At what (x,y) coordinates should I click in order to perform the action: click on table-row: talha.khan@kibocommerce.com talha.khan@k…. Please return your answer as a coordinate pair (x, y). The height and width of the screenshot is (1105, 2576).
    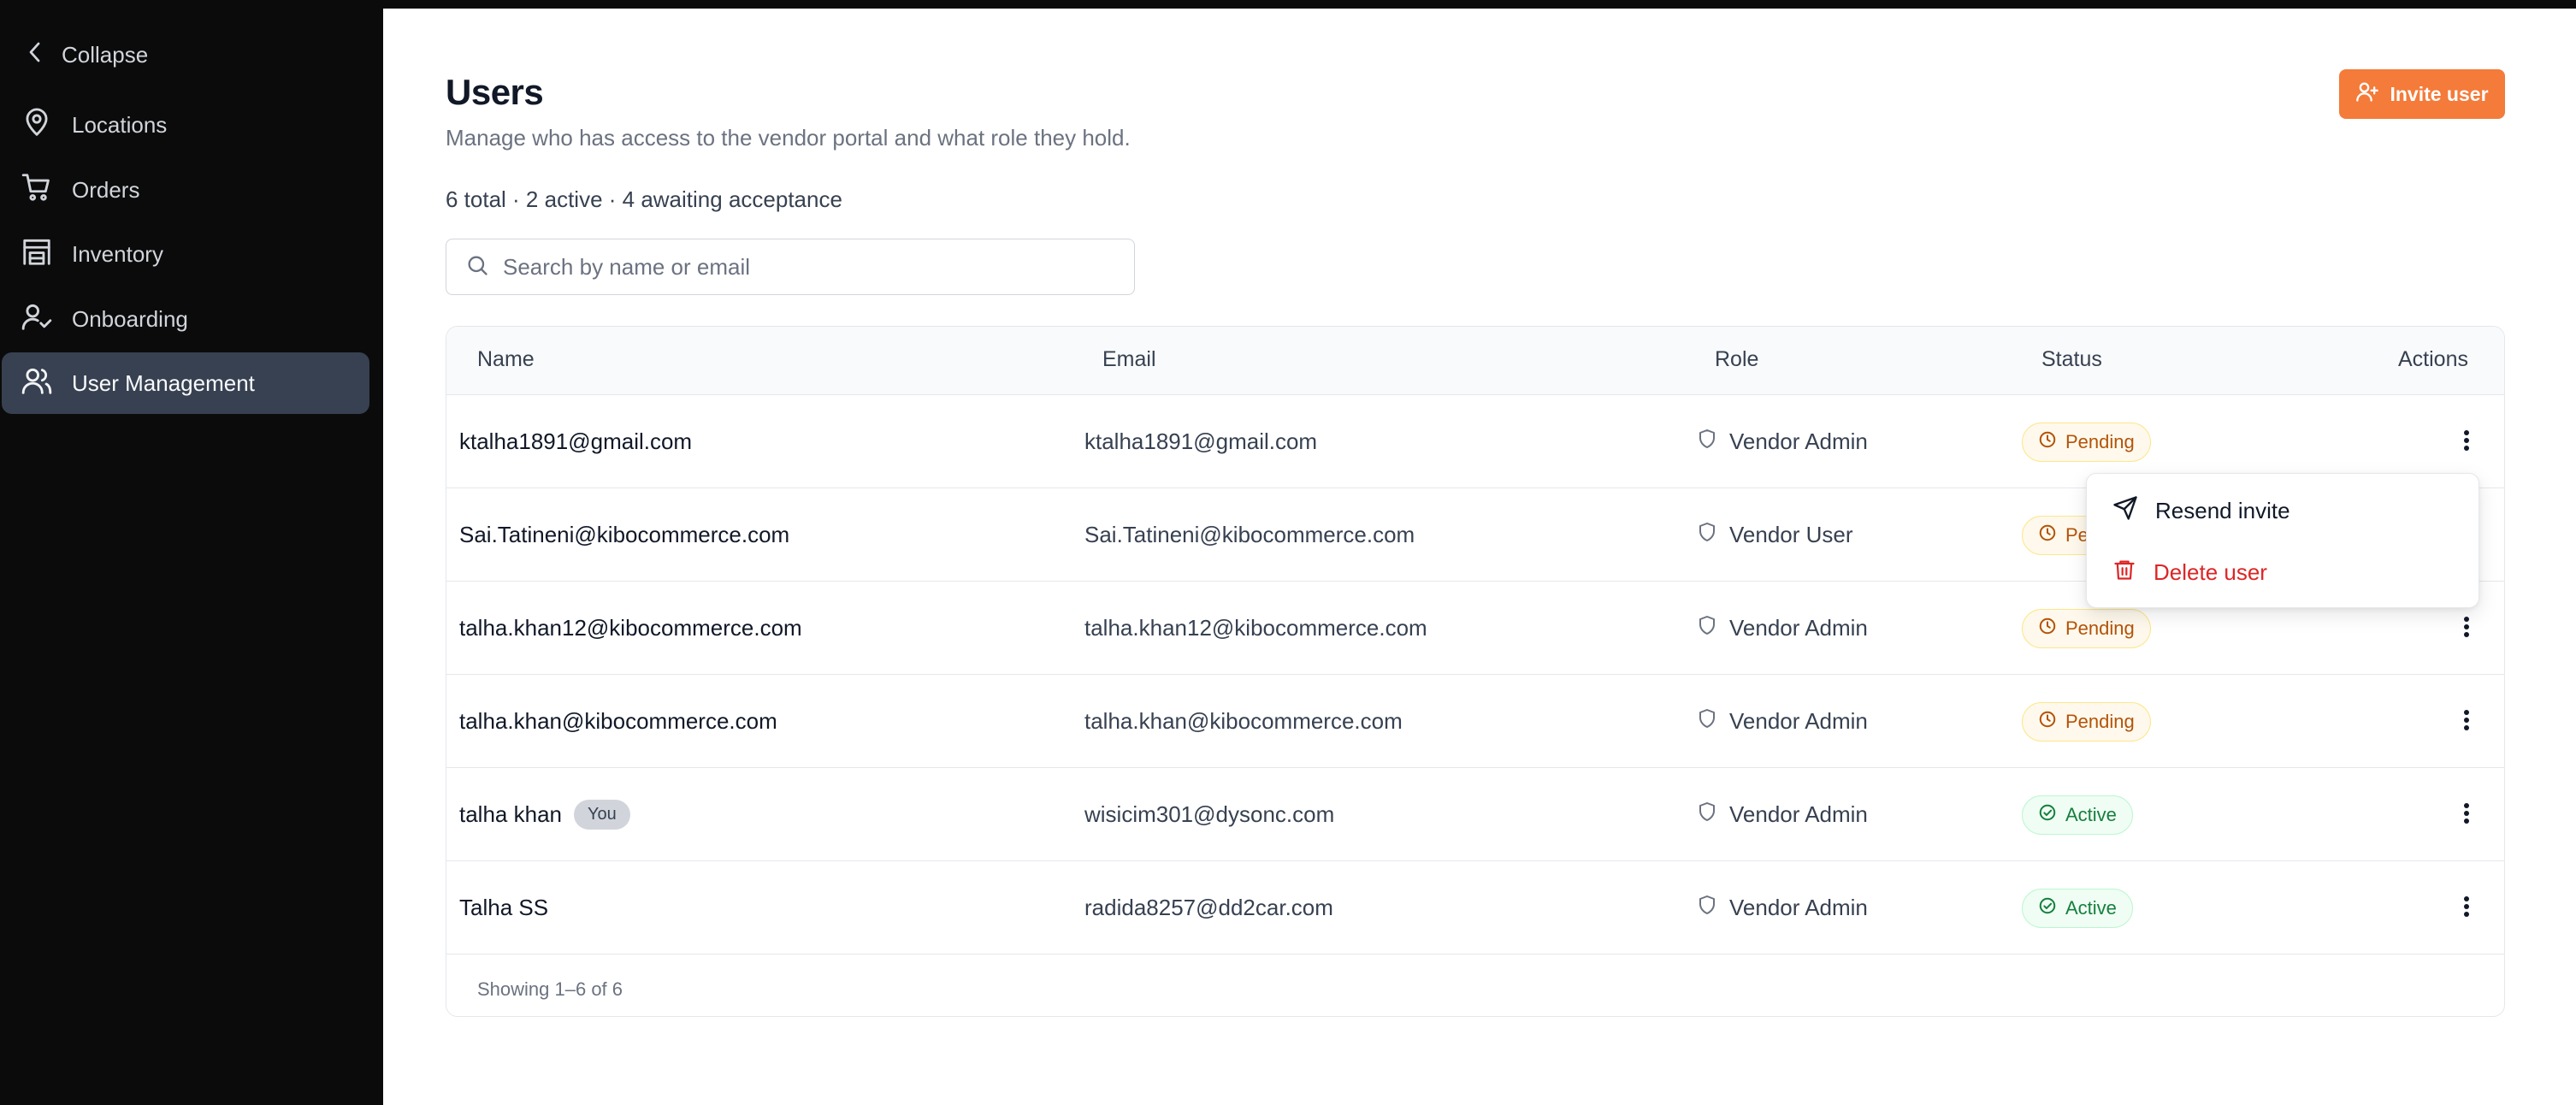
    Looking at the image, I should click on (1475, 721).